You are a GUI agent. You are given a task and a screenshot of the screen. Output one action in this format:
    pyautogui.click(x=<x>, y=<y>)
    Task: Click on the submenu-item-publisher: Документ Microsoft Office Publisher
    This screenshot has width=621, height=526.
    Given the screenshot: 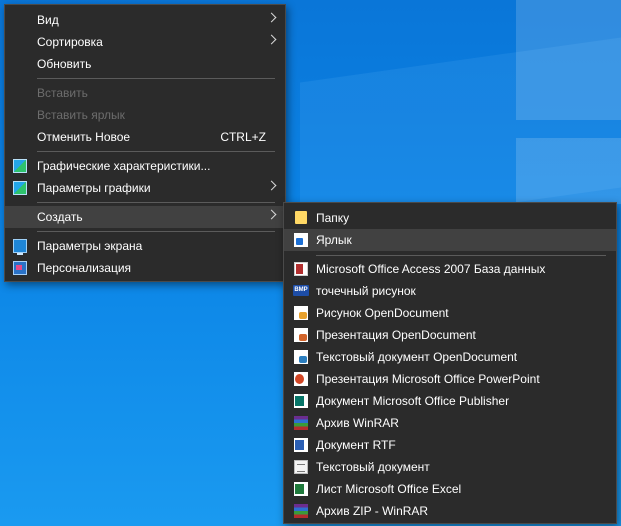 What is the action you would take?
    pyautogui.click(x=450, y=401)
    